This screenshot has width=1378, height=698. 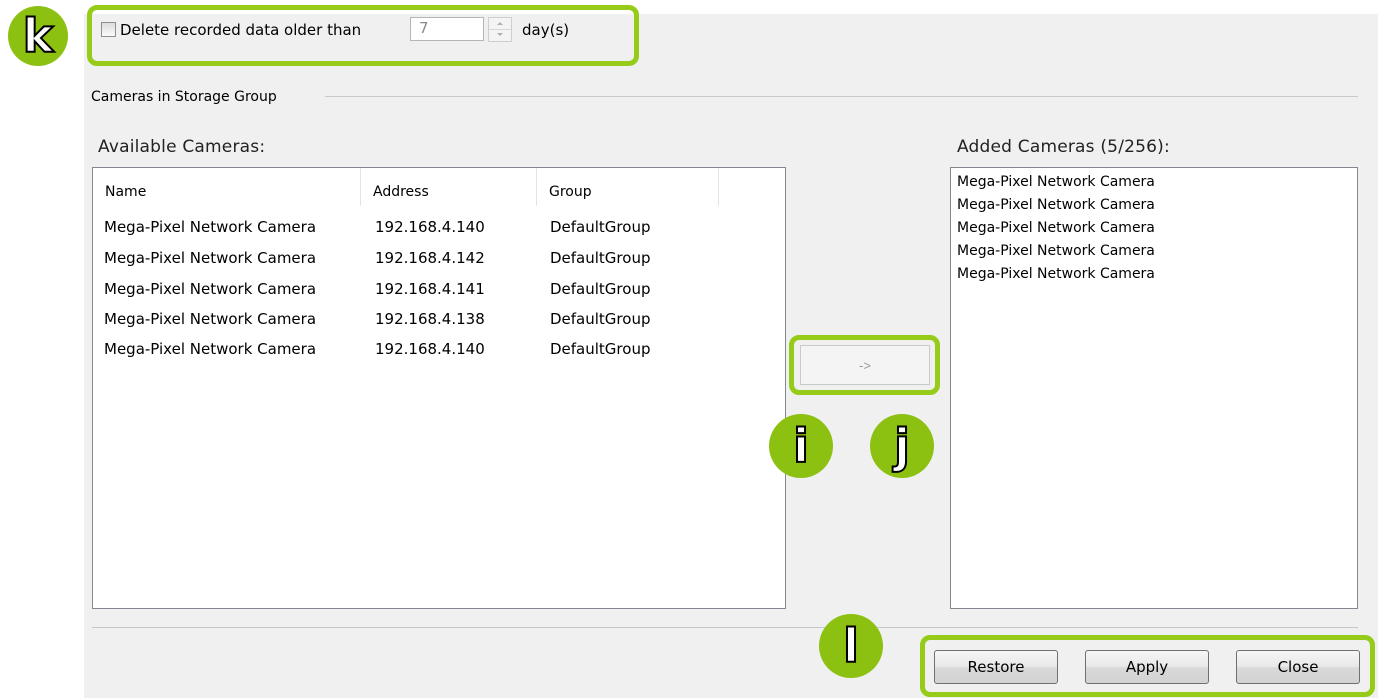 I want to click on column-header-filler, so click(x=752, y=187).